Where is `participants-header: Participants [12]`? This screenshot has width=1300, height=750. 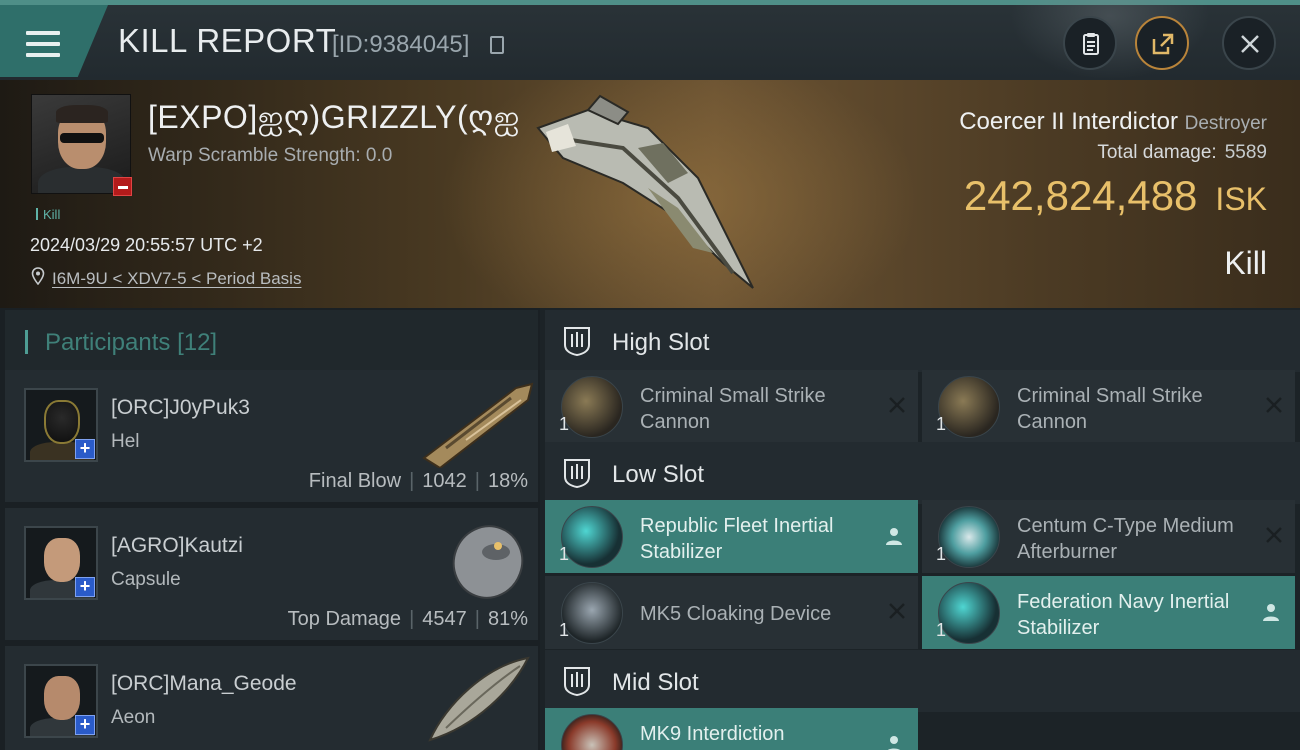 participants-header: Participants [12] is located at coordinates (271, 340).